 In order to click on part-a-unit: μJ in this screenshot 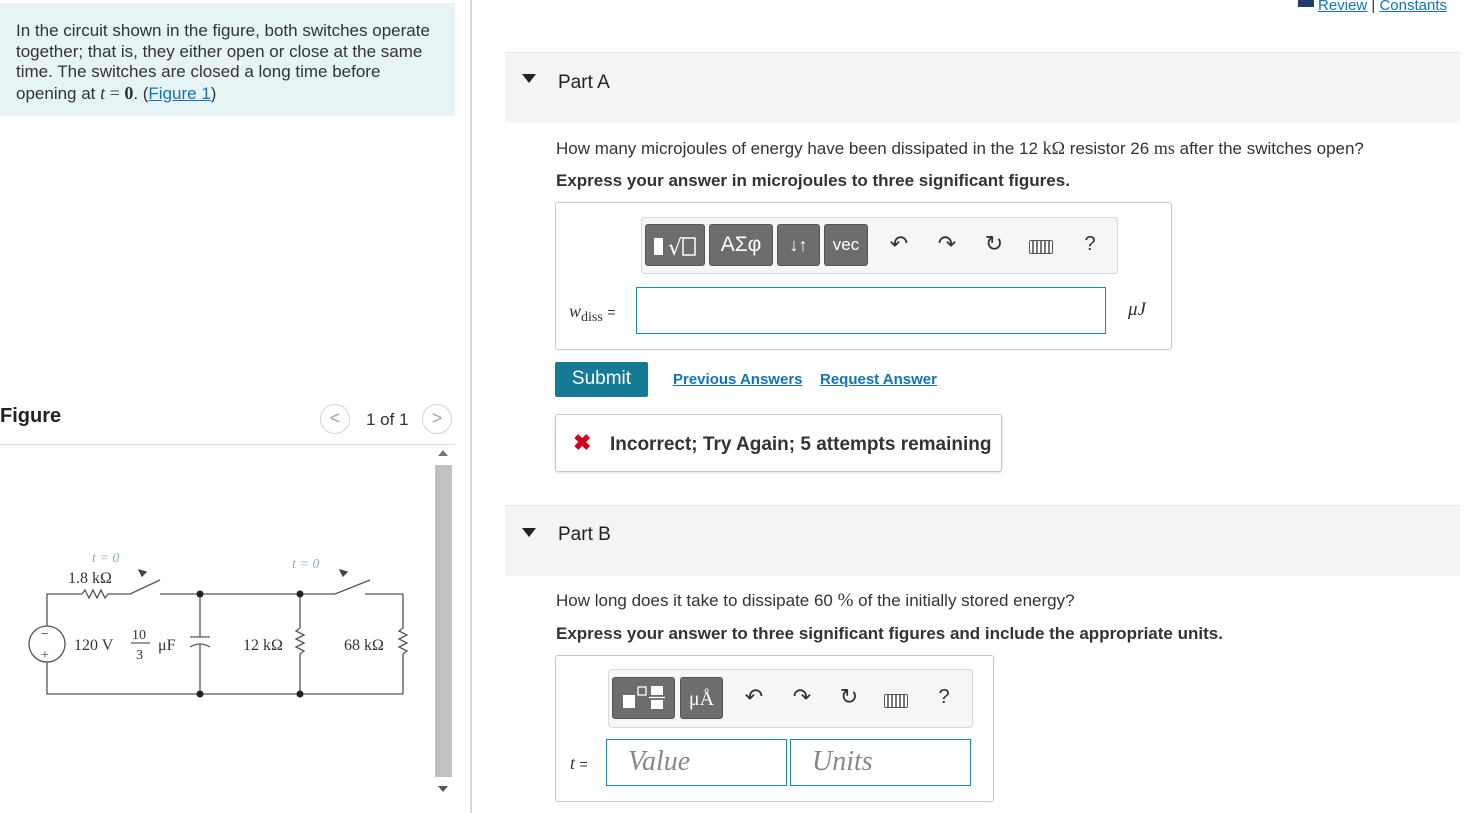, I will do `click(1137, 309)`.